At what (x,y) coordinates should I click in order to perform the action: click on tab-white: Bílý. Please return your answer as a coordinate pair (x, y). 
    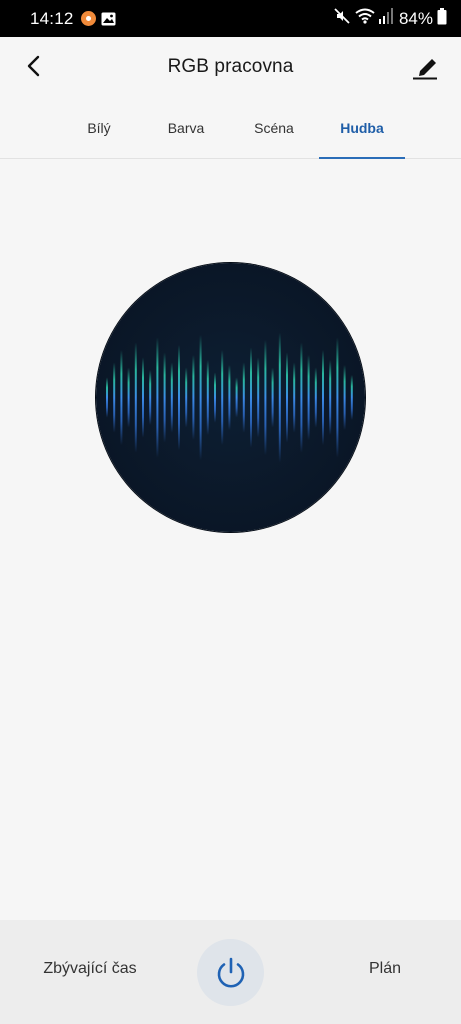
    Looking at the image, I should click on (99, 128).